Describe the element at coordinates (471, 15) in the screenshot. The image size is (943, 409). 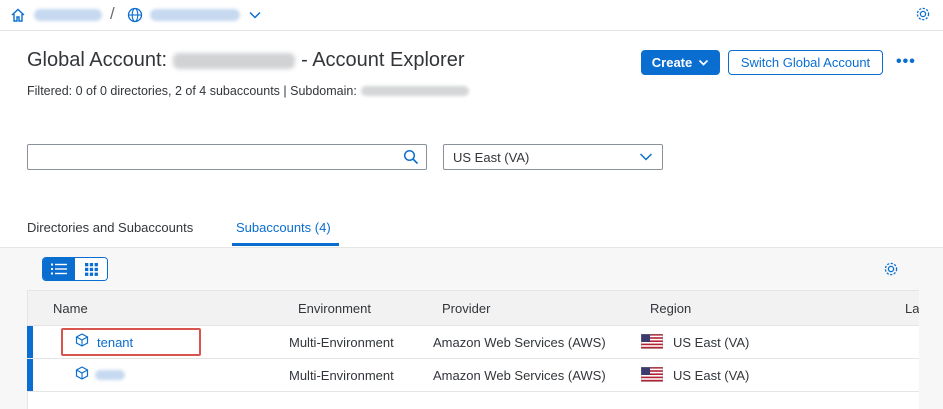
I see `top-bar: /` at that location.